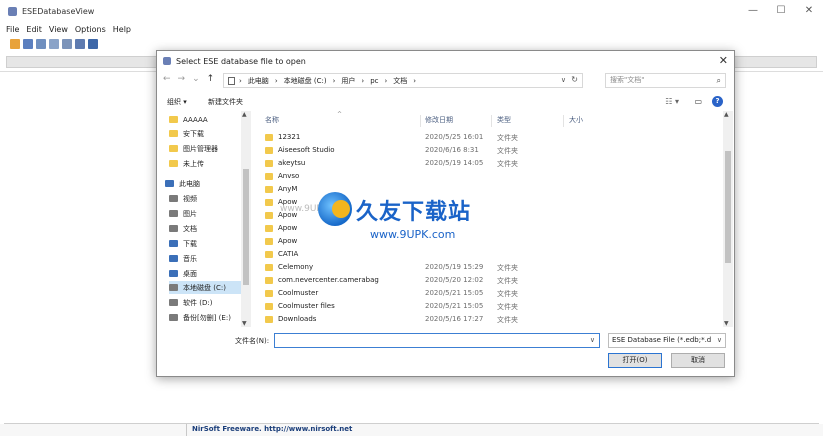 The width and height of the screenshot is (823, 436). What do you see at coordinates (183, 273) in the screenshot?
I see `nav-item: 桌面` at bounding box center [183, 273].